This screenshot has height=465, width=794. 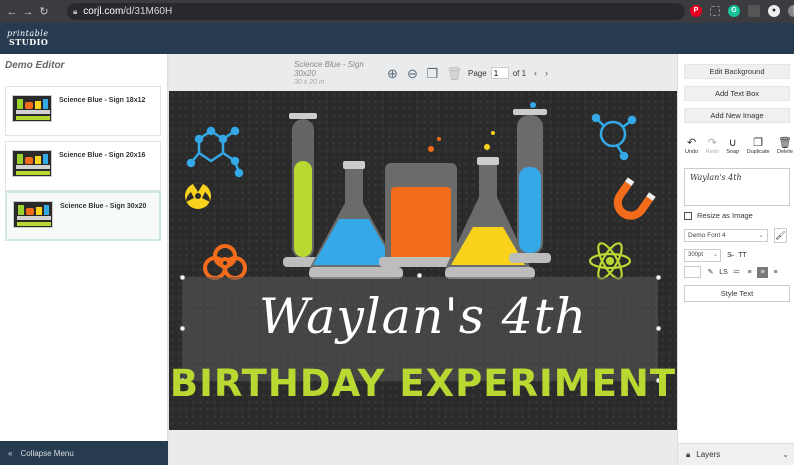 What do you see at coordinates (691, 143) in the screenshot?
I see `undo-icon: ↶` at bounding box center [691, 143].